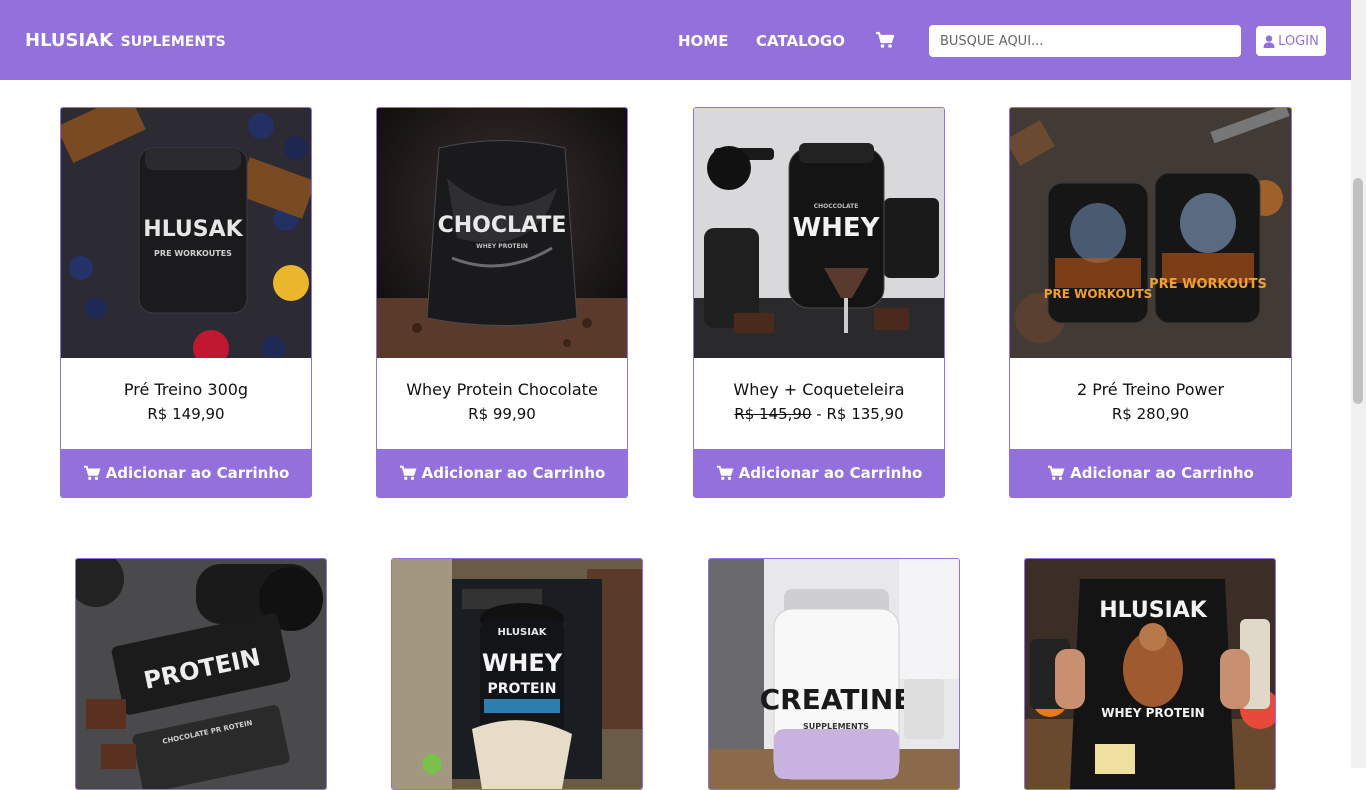 Image resolution: width=1366 pixels, height=790 pixels. Describe the element at coordinates (836, 726) in the screenshot. I see `product-label-text: SUPPLEMENTS` at that location.